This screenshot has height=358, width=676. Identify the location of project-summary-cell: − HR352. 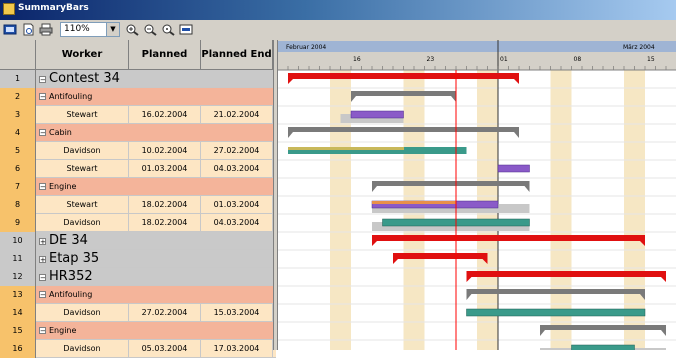
(154, 277).